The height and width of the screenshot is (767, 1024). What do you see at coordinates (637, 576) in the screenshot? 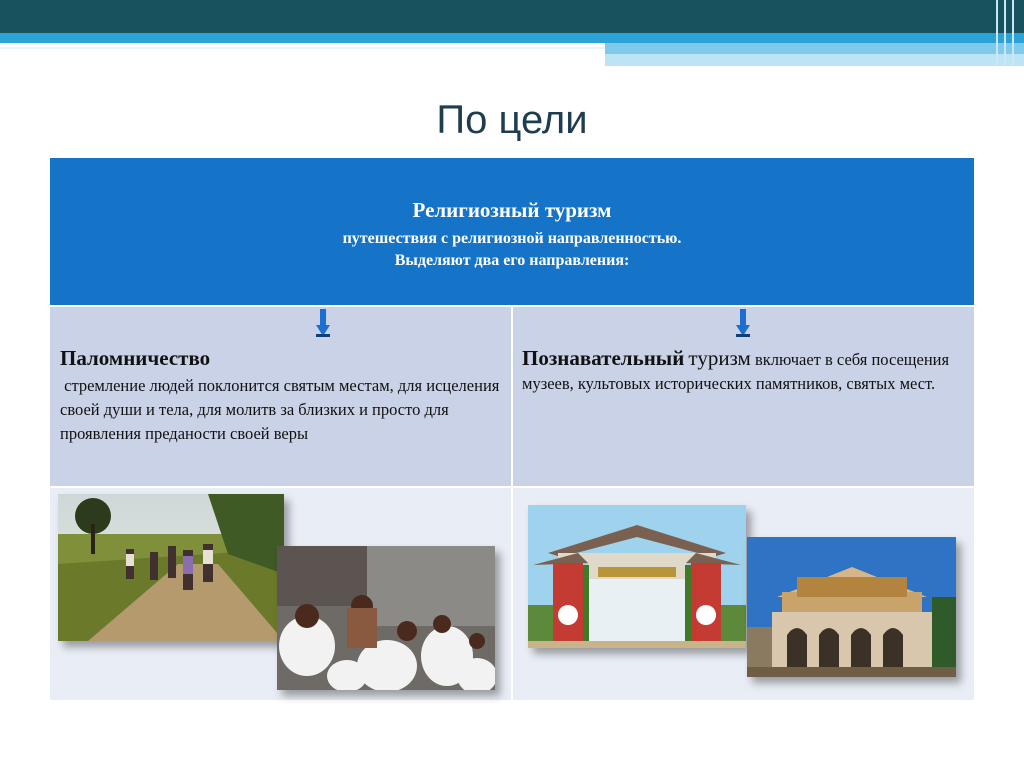
I see `temple-gate-photo` at bounding box center [637, 576].